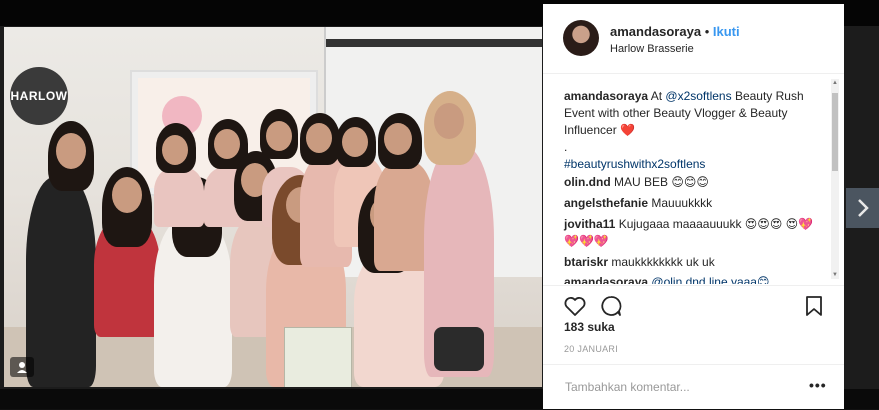  What do you see at coordinates (611, 306) in the screenshot?
I see `comment-icon` at bounding box center [611, 306].